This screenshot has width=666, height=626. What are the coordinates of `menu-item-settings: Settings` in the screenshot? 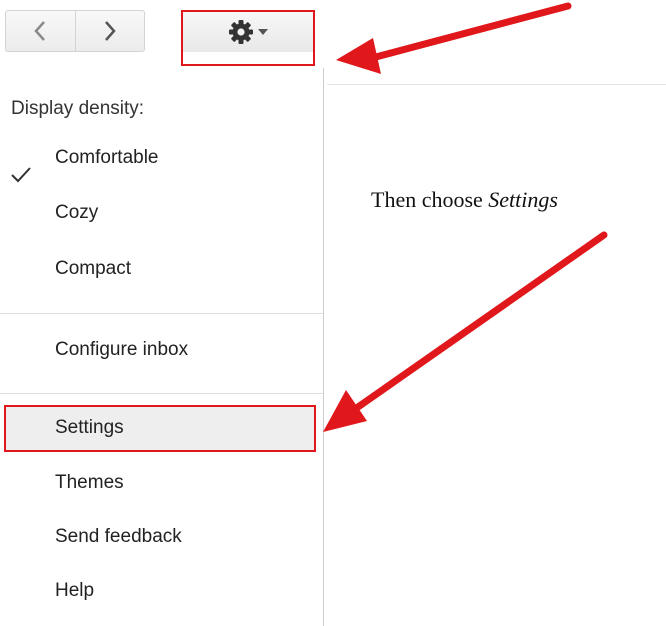 It's located at (160, 428).